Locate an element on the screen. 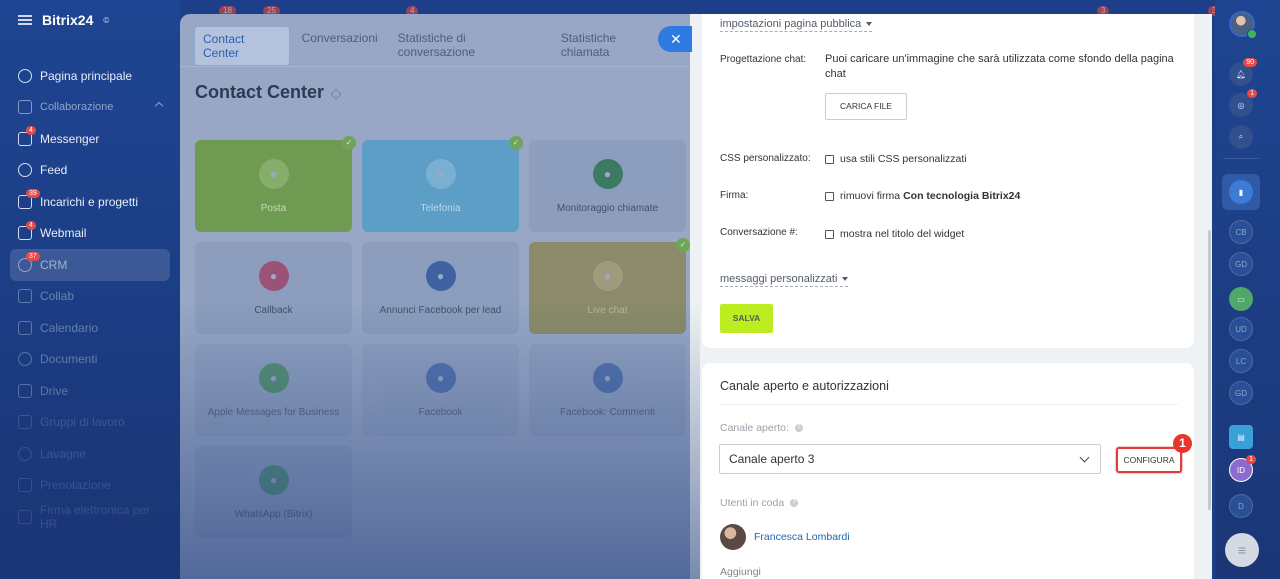 The height and width of the screenshot is (579, 1280). sidebar-item: Drive is located at coordinates (90, 391).